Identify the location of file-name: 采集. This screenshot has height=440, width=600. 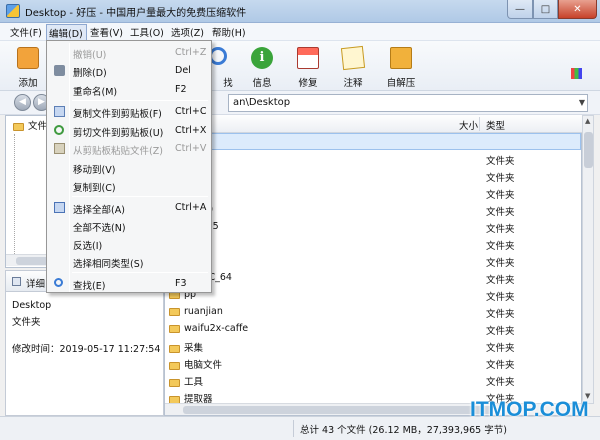
(186, 347).